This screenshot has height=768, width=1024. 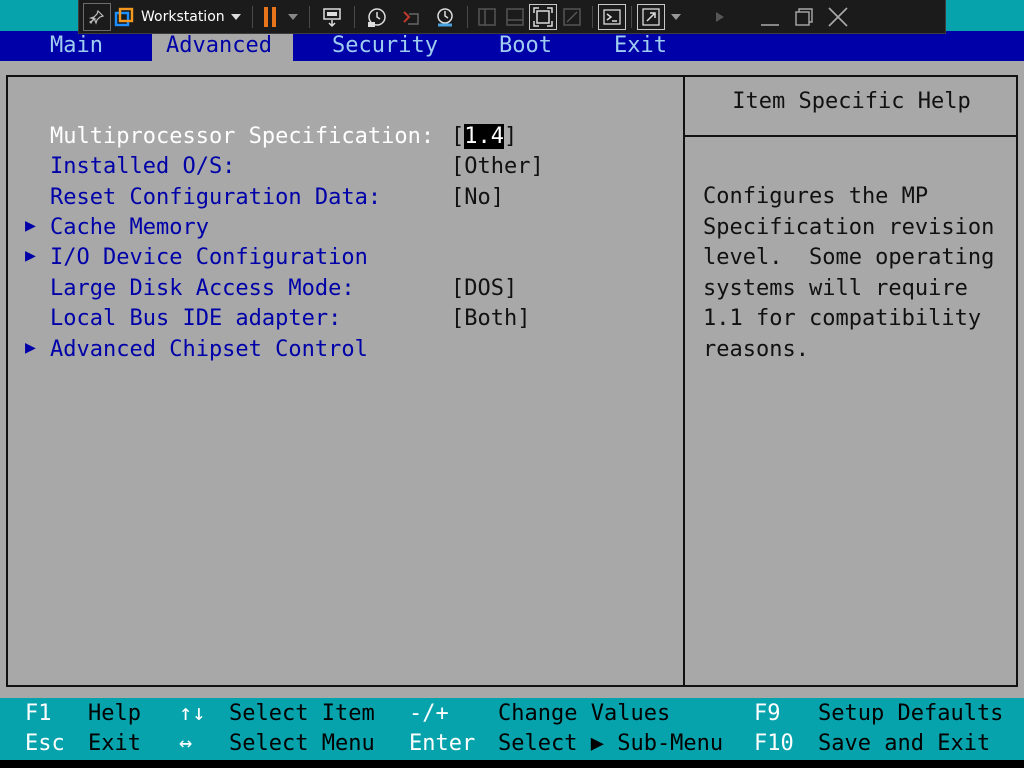 I want to click on terminal-icon, so click(x=611, y=16).